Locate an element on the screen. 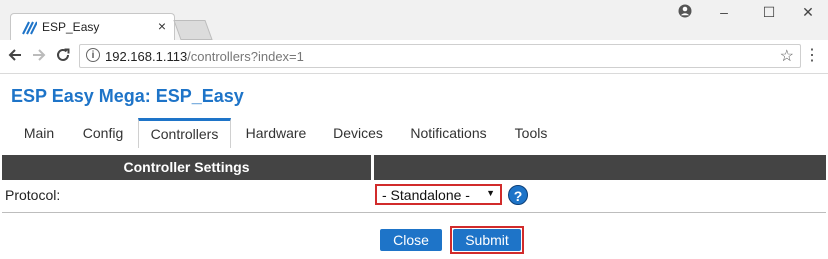 This screenshot has height=259, width=828. site-info-icon: i is located at coordinates (93, 55).